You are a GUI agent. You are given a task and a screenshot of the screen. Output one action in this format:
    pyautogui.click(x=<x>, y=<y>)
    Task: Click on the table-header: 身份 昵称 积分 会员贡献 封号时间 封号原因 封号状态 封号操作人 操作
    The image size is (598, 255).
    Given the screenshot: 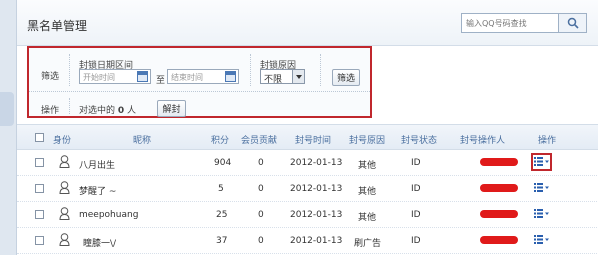 What is the action you would take?
    pyautogui.click(x=307, y=137)
    